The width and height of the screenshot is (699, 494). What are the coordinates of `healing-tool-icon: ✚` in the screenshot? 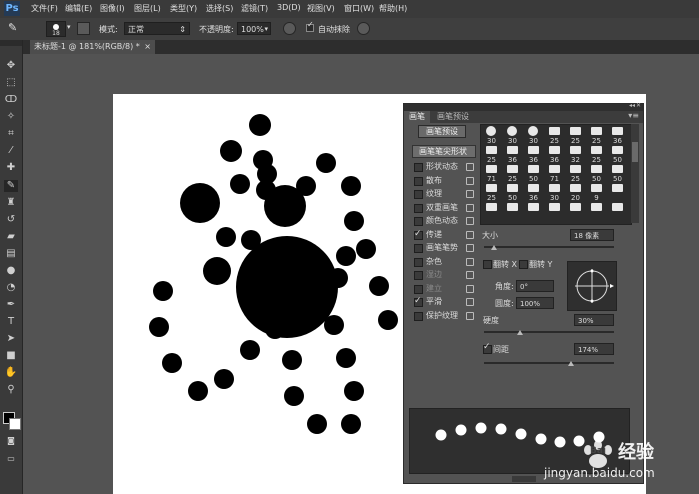 It's located at (11, 168).